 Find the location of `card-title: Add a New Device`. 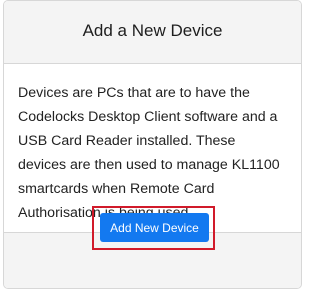

card-title: Add a New Device is located at coordinates (152, 30).